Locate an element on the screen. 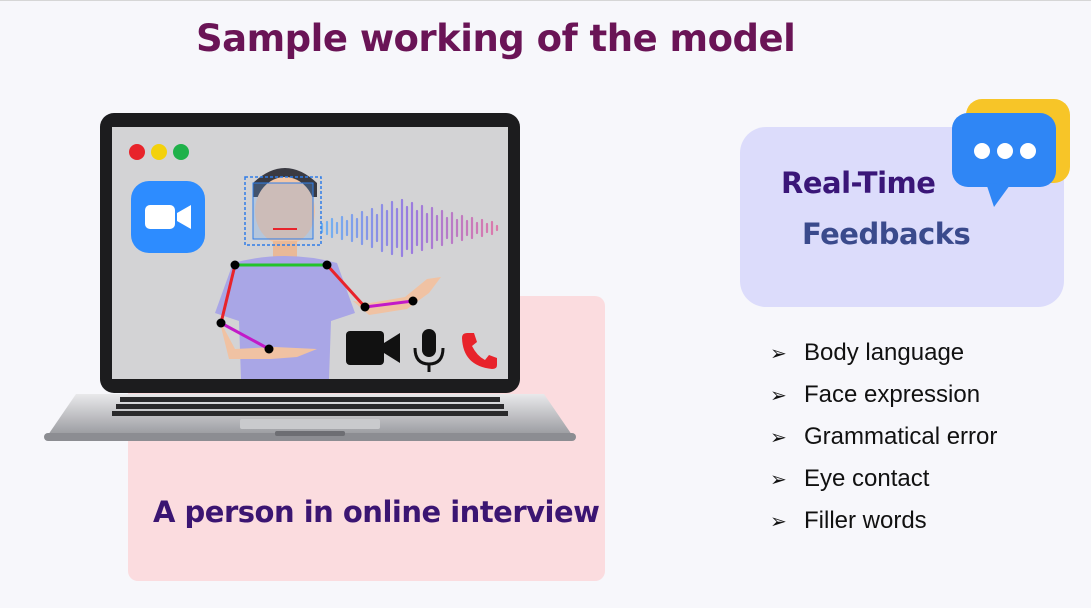 The width and height of the screenshot is (1091, 608). phone-icon is located at coordinates (479, 350).